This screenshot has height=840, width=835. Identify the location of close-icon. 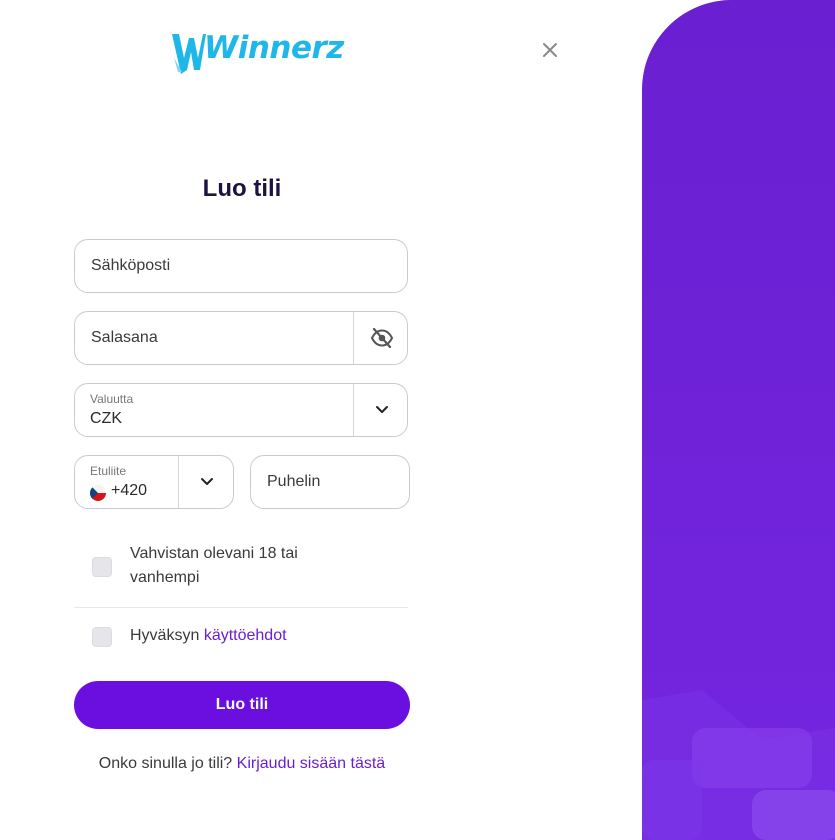
(550, 50).